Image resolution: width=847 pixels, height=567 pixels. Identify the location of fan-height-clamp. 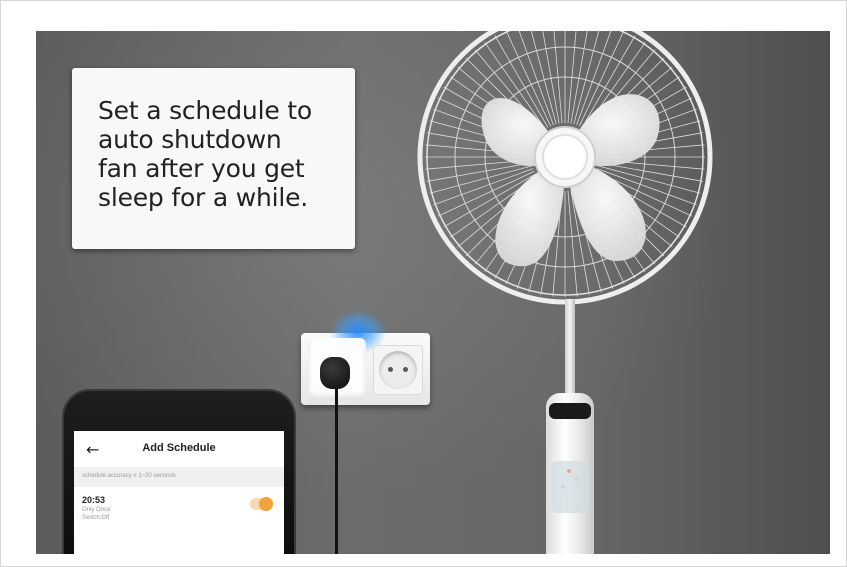
(570, 411).